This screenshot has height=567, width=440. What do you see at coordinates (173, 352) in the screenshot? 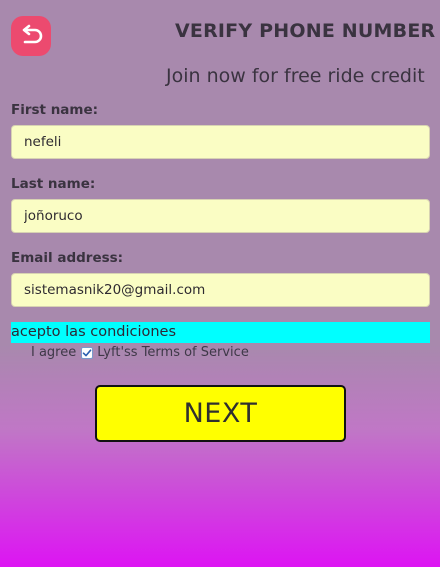
I see `terms-of-service-label: Lyft'ss Terms of Service` at bounding box center [173, 352].